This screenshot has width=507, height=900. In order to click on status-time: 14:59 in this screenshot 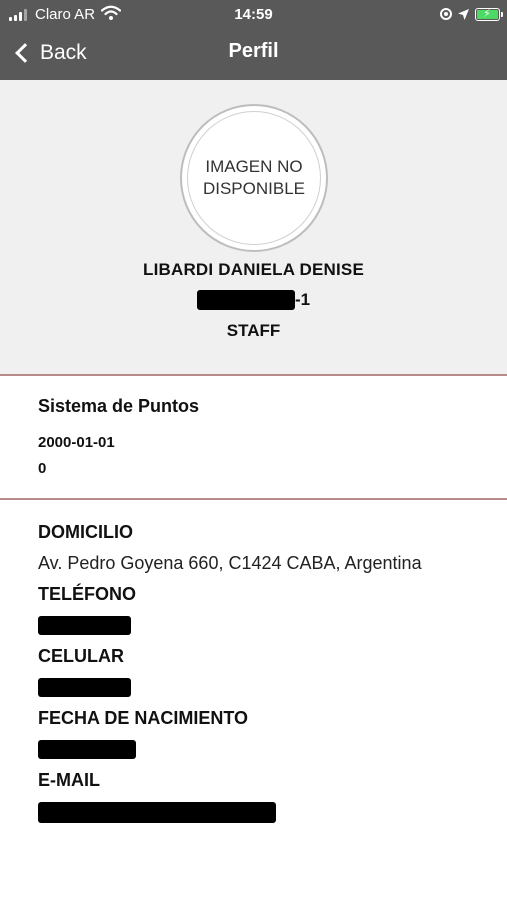, I will do `click(253, 14)`.